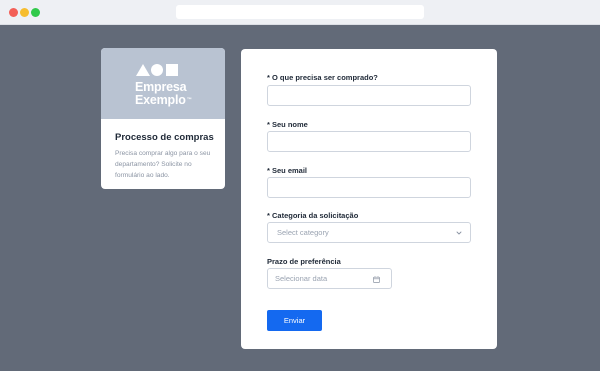 The width and height of the screenshot is (600, 371). What do you see at coordinates (301, 278) in the screenshot?
I see `deadline-placeholder: Selecionar data` at bounding box center [301, 278].